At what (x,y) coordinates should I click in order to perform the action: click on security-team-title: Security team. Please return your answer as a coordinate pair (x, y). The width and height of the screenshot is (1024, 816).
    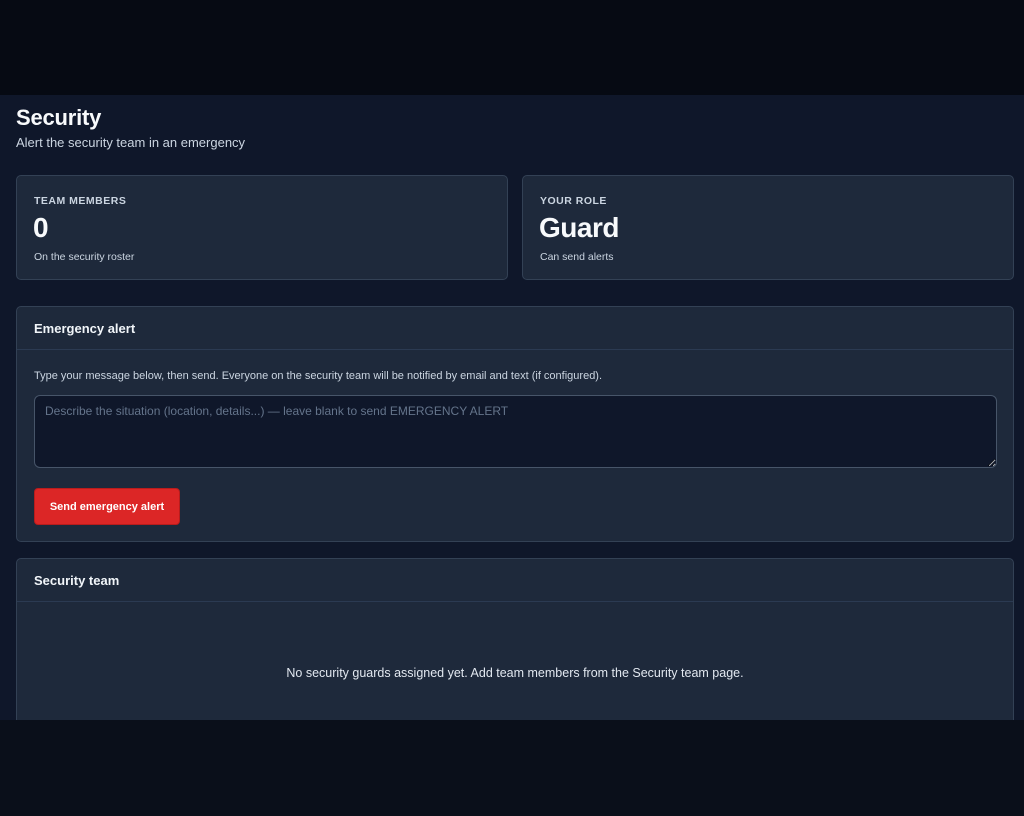
    Looking at the image, I should click on (77, 580).